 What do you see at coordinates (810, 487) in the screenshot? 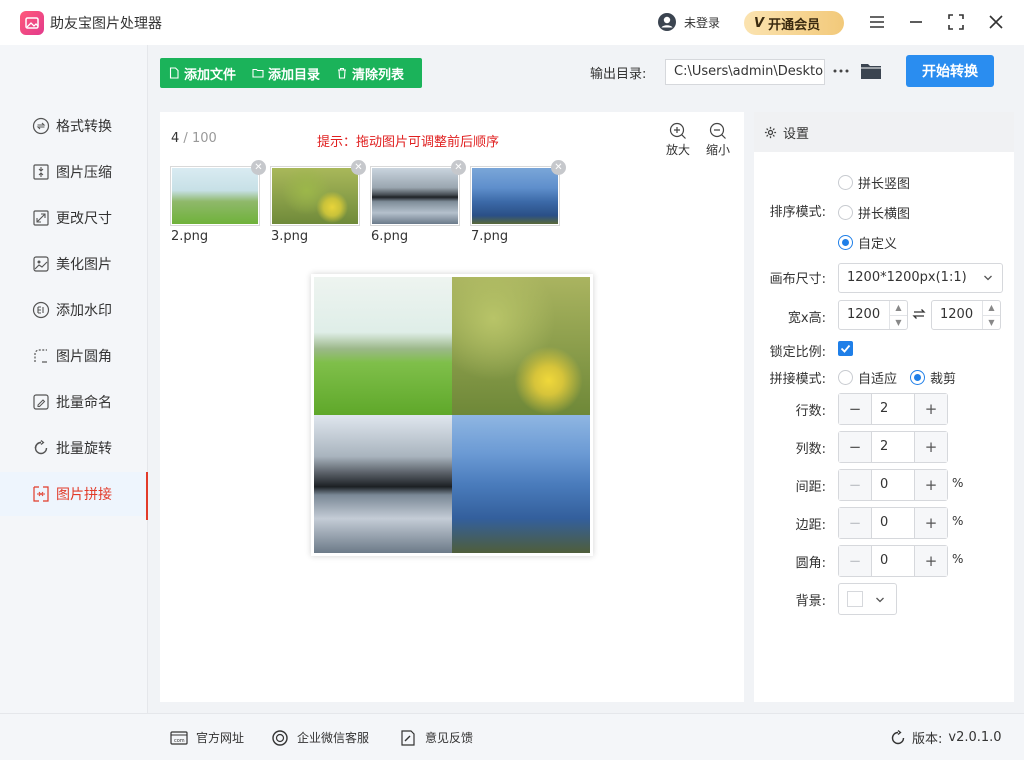
I see `gap-label: 间距:` at bounding box center [810, 487].